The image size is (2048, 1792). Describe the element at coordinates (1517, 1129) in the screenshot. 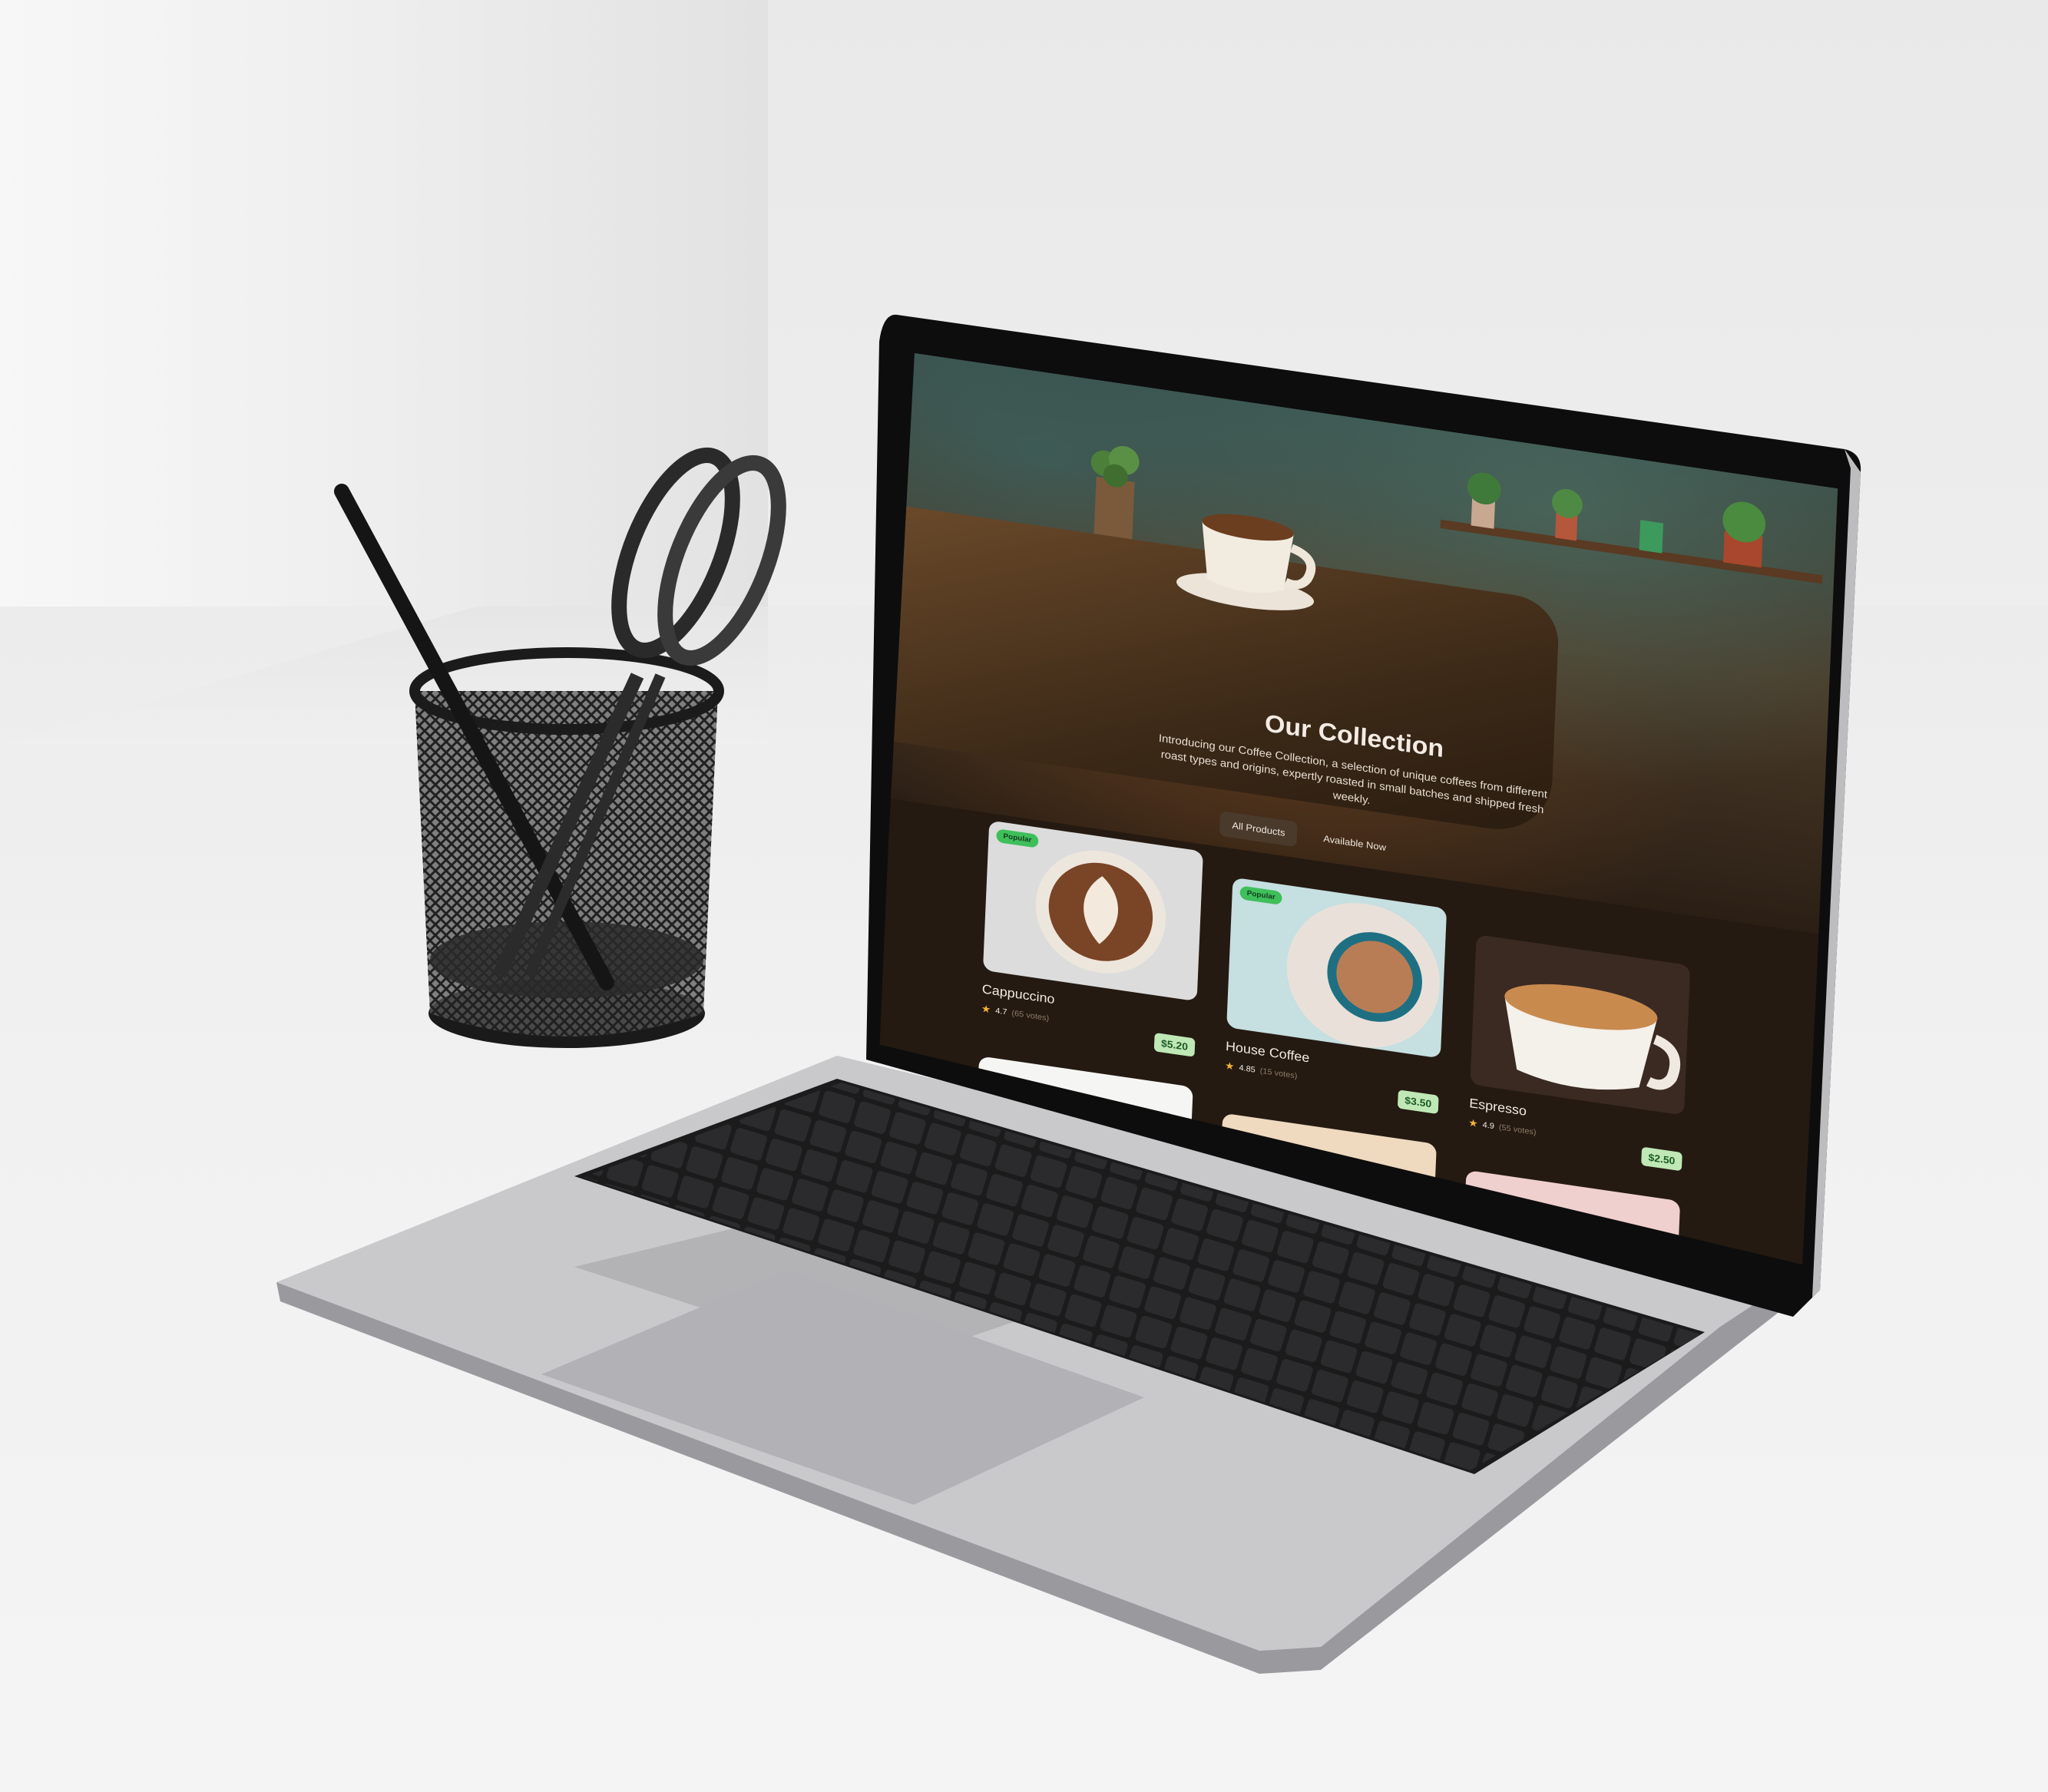

I see `vote-count: (55 votes)` at that location.